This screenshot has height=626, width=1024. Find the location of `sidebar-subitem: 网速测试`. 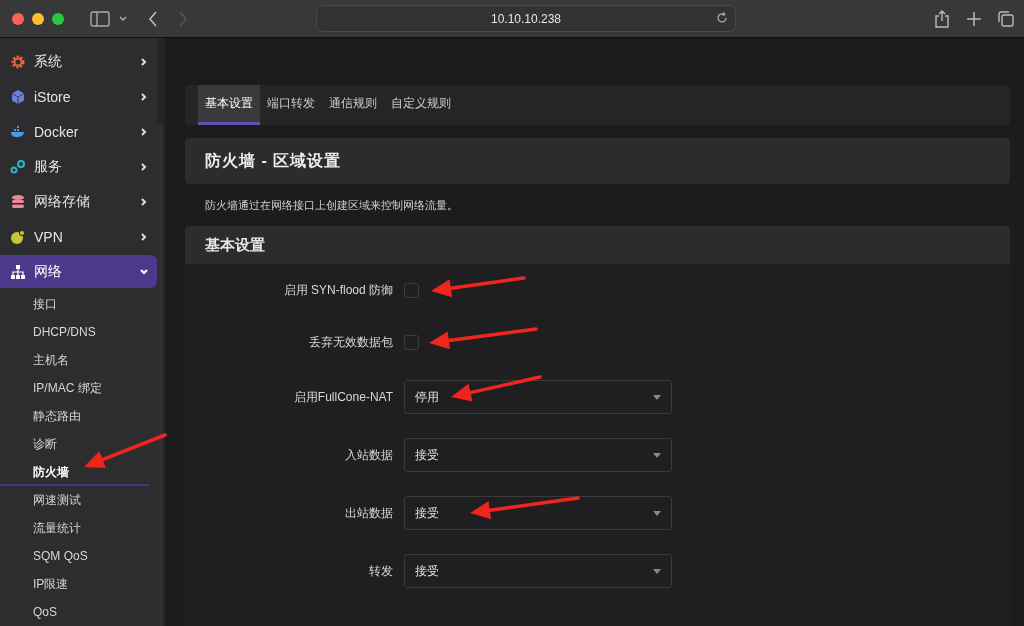

sidebar-subitem: 网速测试 is located at coordinates (78, 500).